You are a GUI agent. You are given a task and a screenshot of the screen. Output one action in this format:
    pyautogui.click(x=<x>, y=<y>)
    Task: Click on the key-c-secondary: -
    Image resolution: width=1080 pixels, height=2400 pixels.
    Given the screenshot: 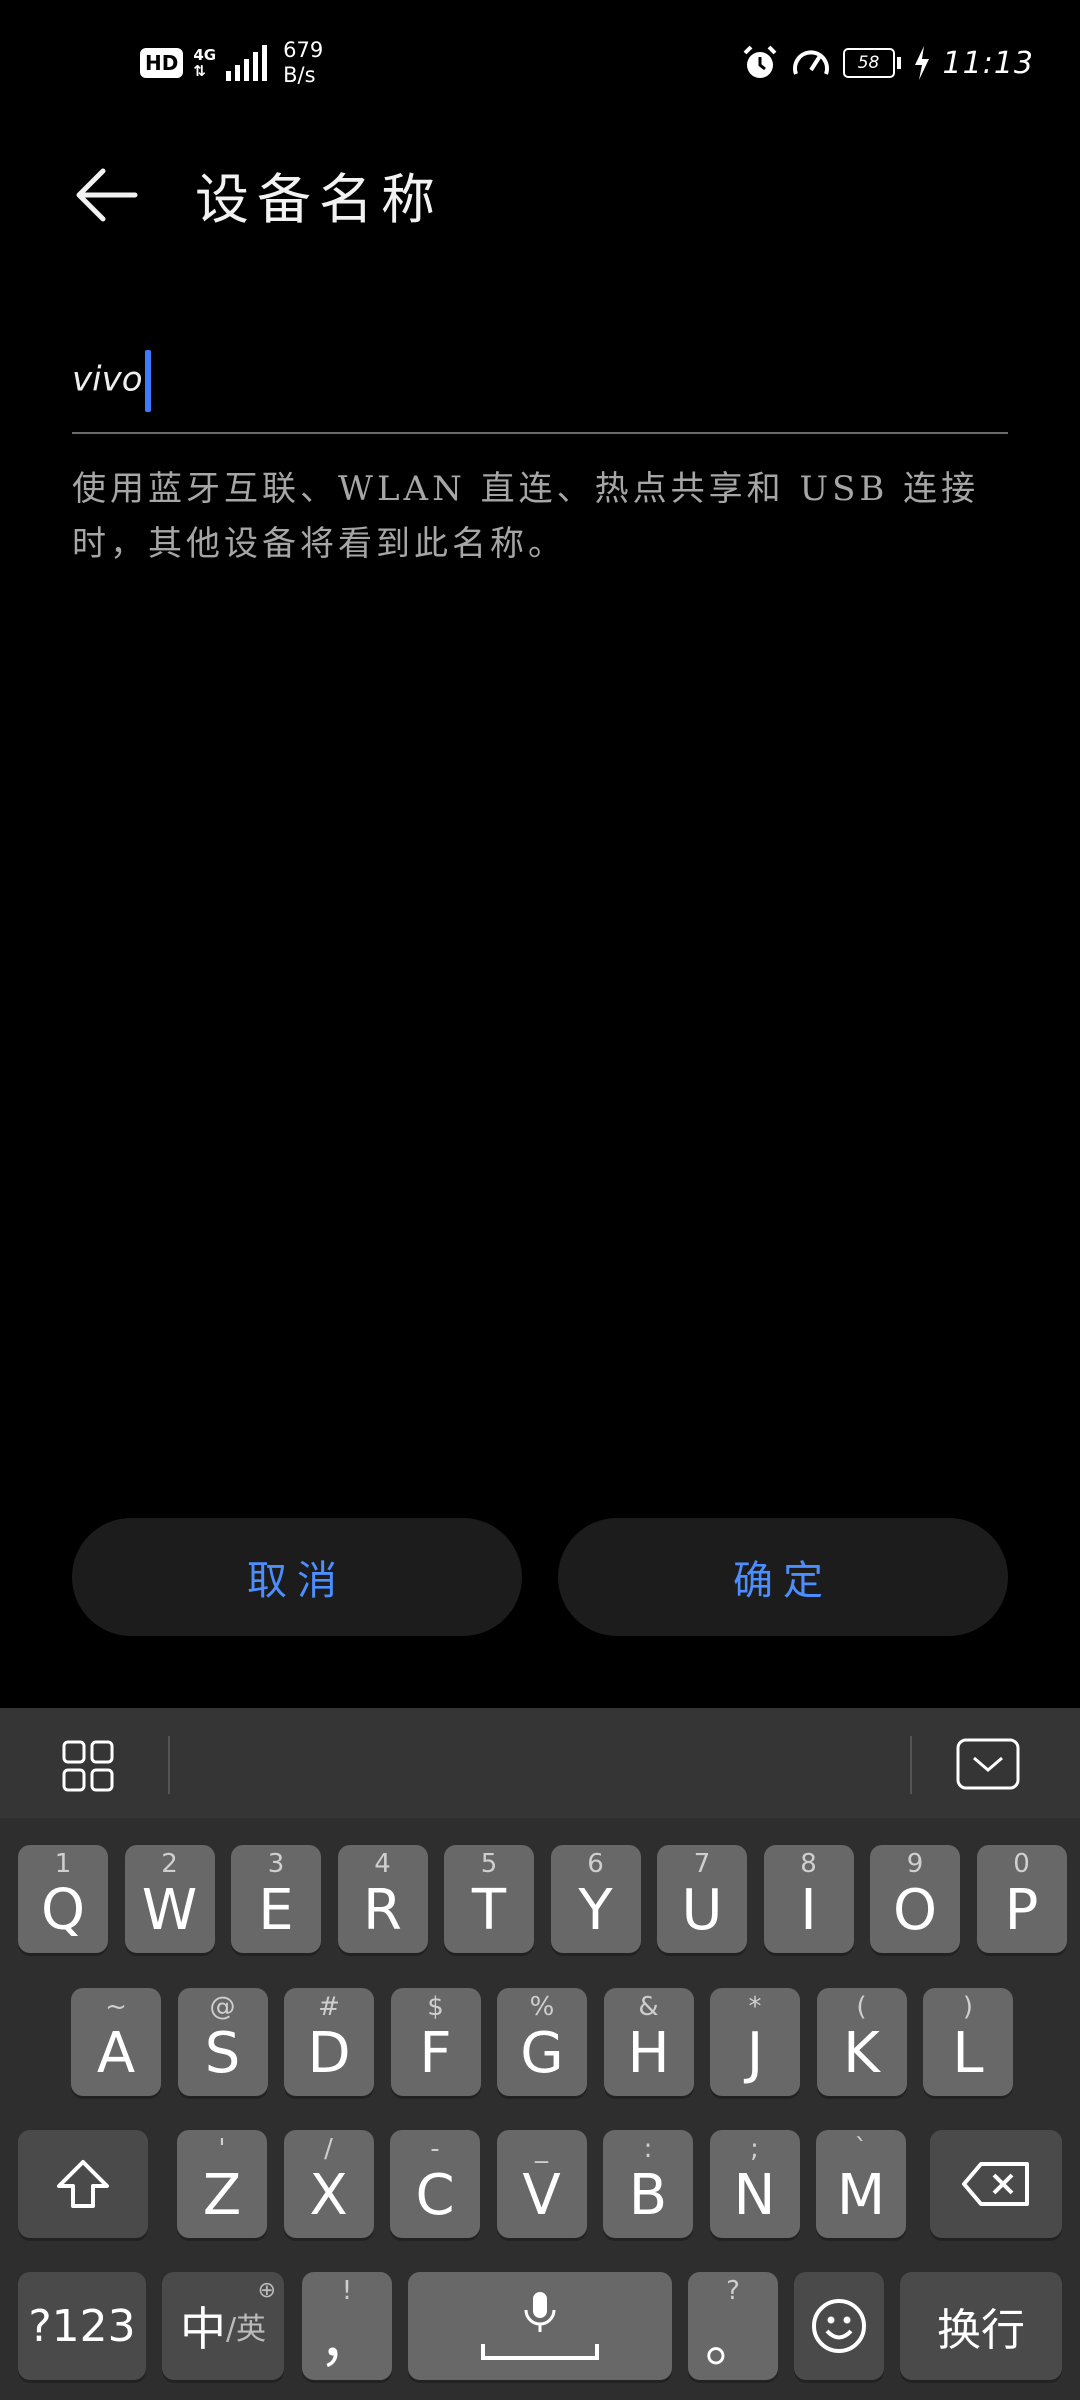 What is the action you would take?
    pyautogui.click(x=435, y=2149)
    